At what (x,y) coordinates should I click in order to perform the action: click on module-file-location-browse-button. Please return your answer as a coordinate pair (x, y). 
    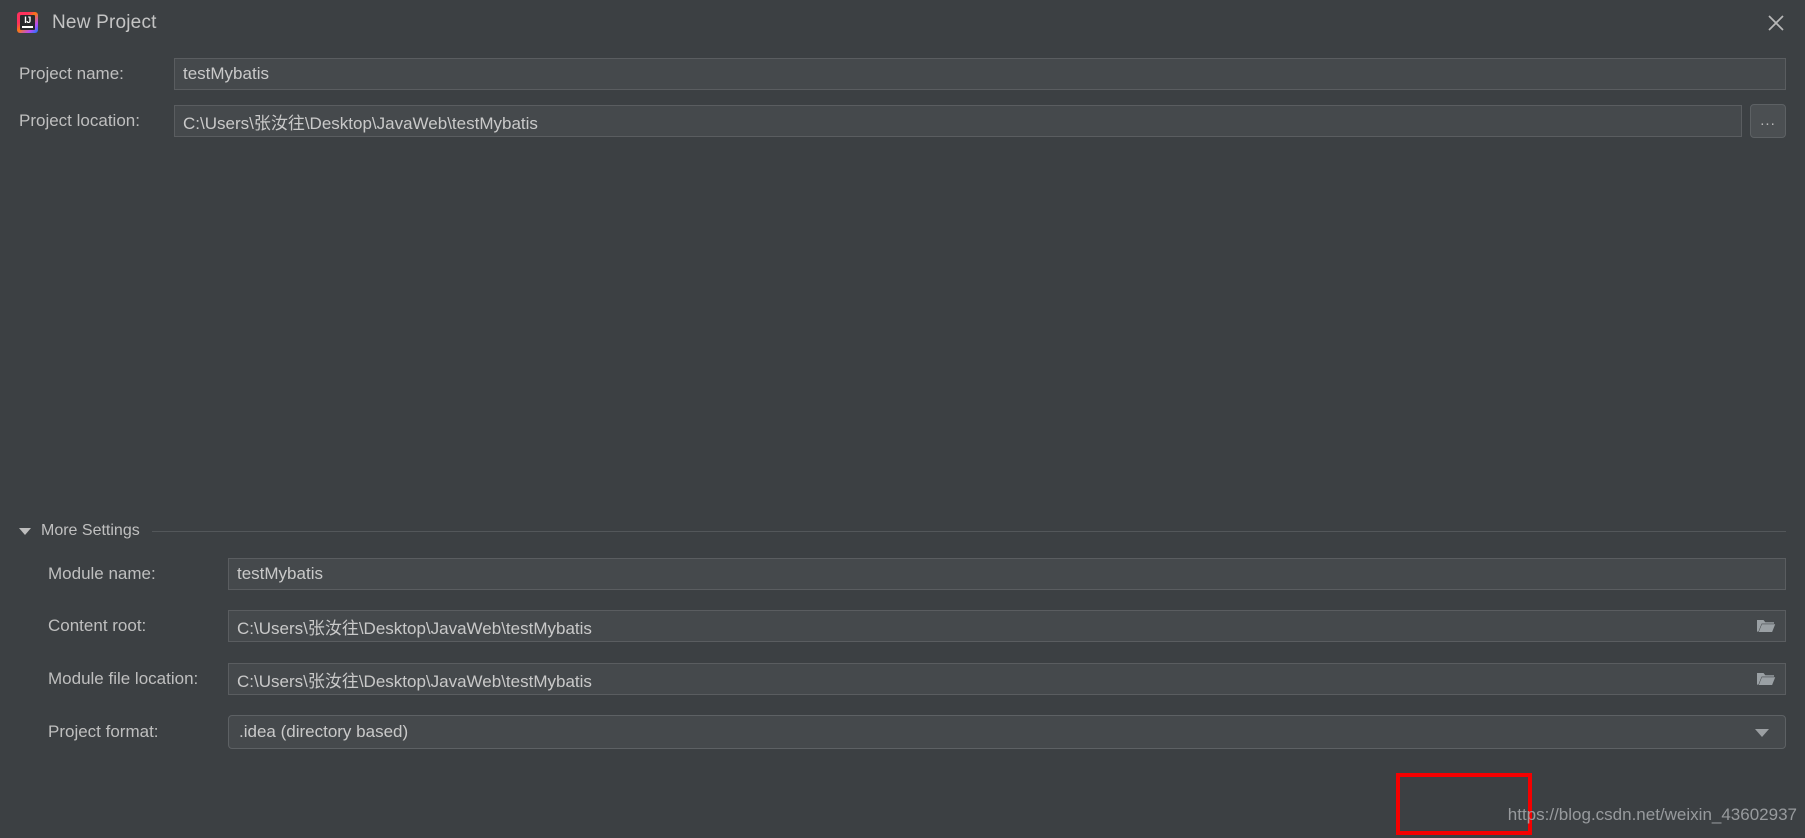
    Looking at the image, I should click on (1766, 679).